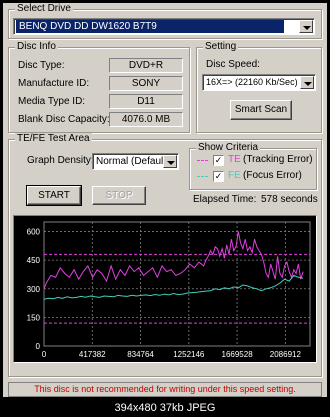  I want to click on te-checkbox: ✓, so click(218, 160).